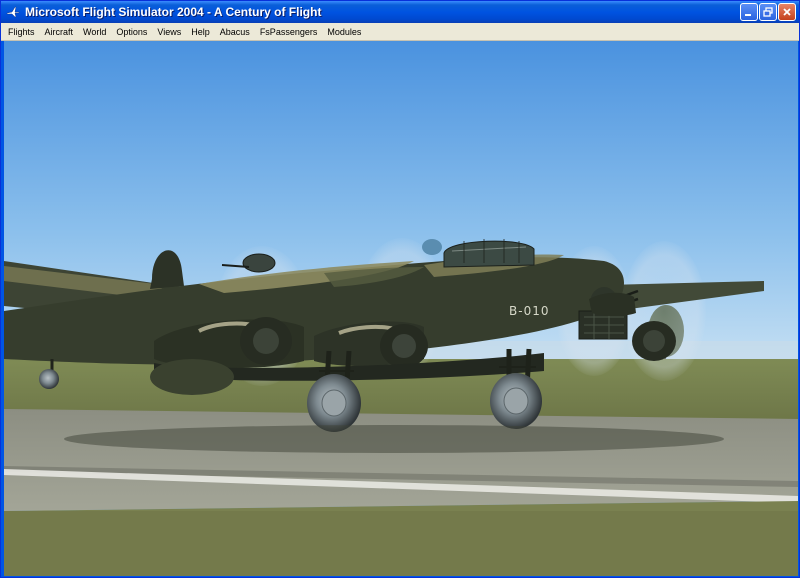 This screenshot has height=578, width=800. Describe the element at coordinates (489, 254) in the screenshot. I see `cockpit-canopy` at that location.